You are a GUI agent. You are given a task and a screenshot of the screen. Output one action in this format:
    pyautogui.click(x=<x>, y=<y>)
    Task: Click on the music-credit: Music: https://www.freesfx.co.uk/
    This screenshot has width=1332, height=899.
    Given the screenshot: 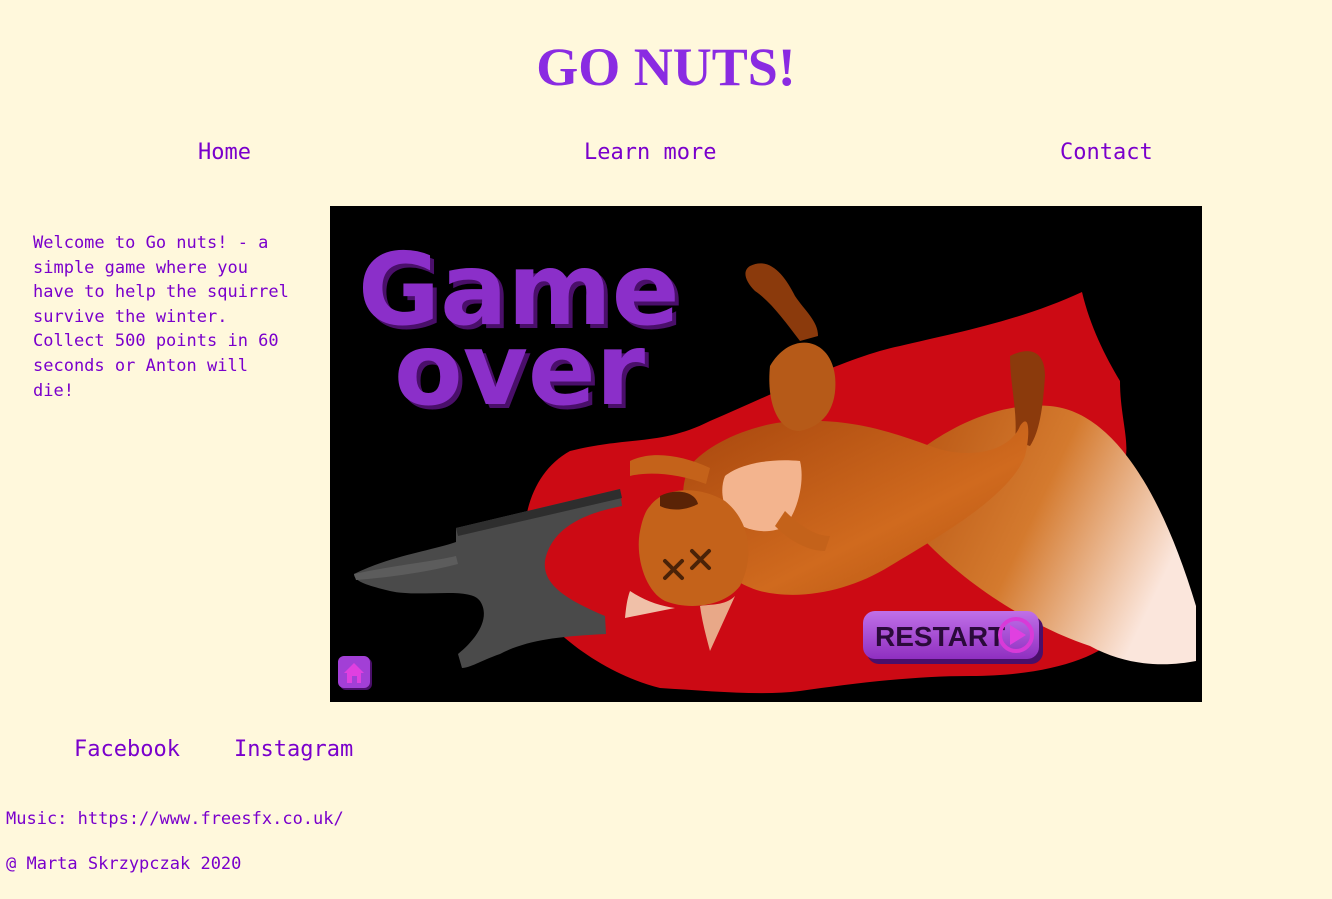 What is the action you would take?
    pyautogui.click(x=175, y=819)
    